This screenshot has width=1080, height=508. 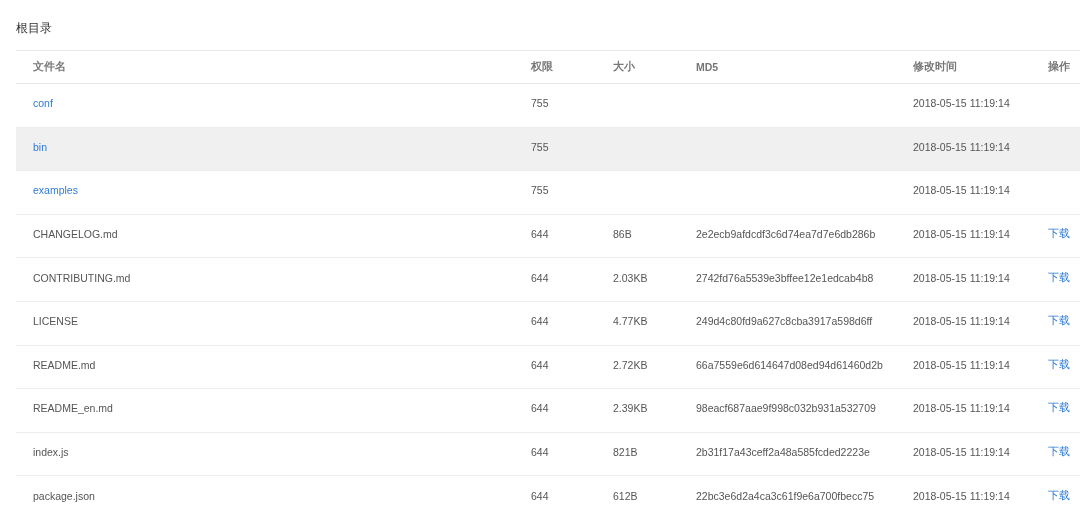 What do you see at coordinates (31, 146) in the screenshot?
I see `folder-link: bin` at bounding box center [31, 146].